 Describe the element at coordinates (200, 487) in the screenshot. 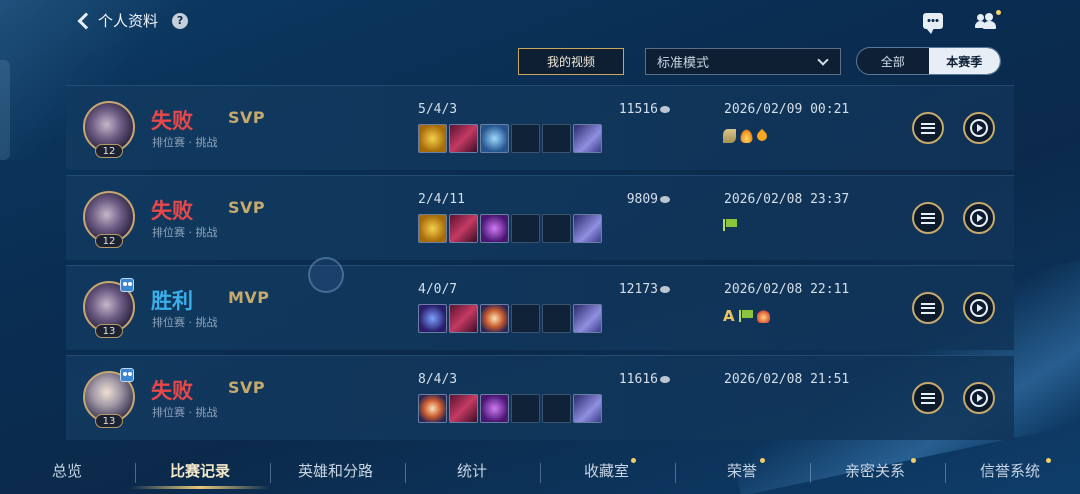

I see `active-tab-indicator` at that location.